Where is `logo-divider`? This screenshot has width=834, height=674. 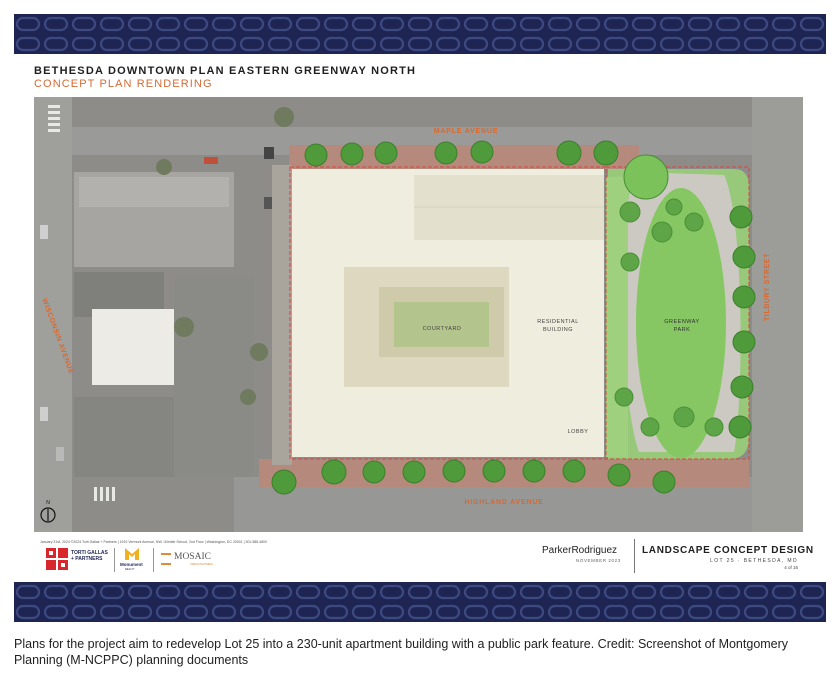 logo-divider is located at coordinates (114, 560).